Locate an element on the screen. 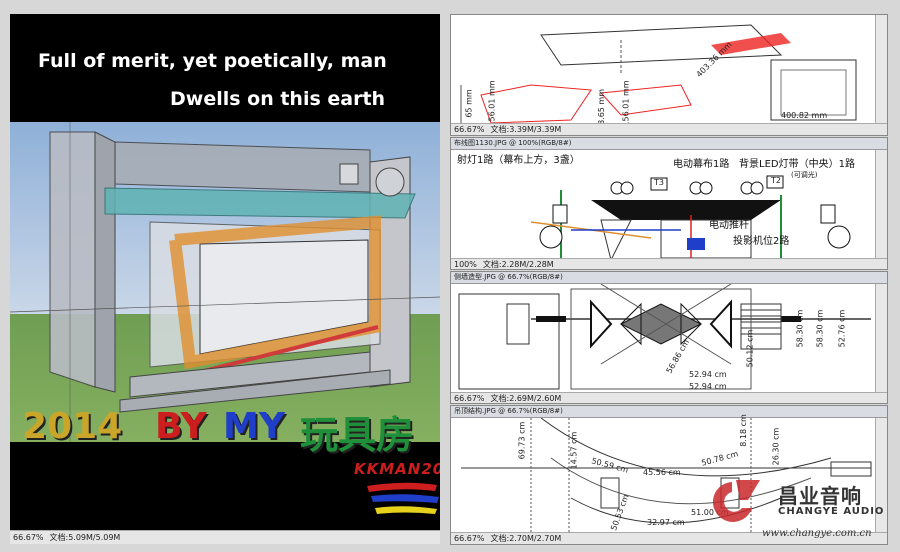 The height and width of the screenshot is (552, 900). wiring-label: 电动推杆 is located at coordinates (729, 225).